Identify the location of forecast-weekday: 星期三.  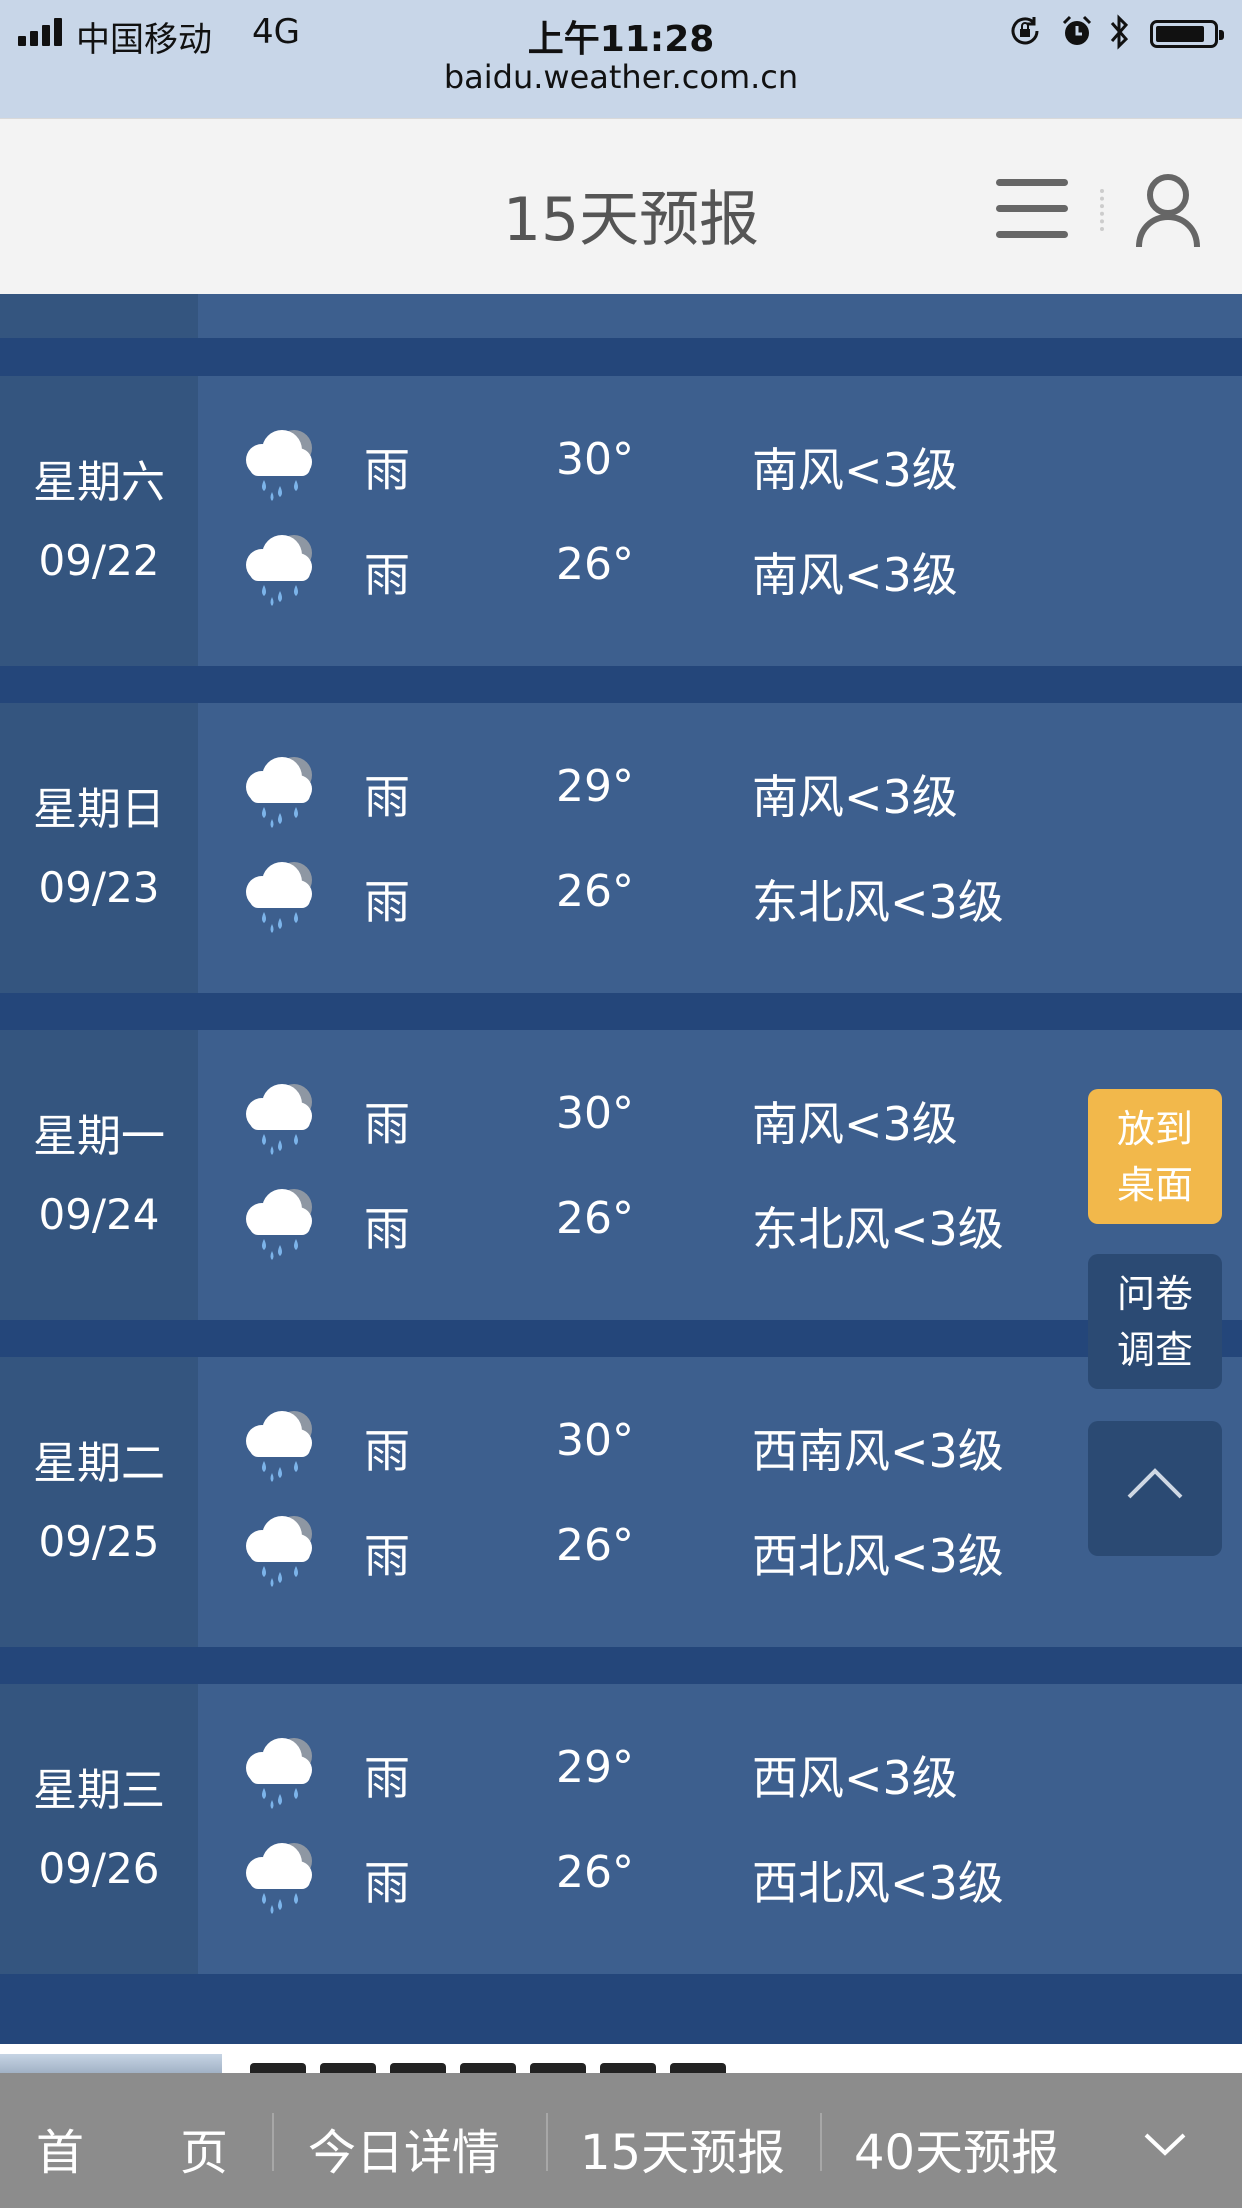
(99, 1790).